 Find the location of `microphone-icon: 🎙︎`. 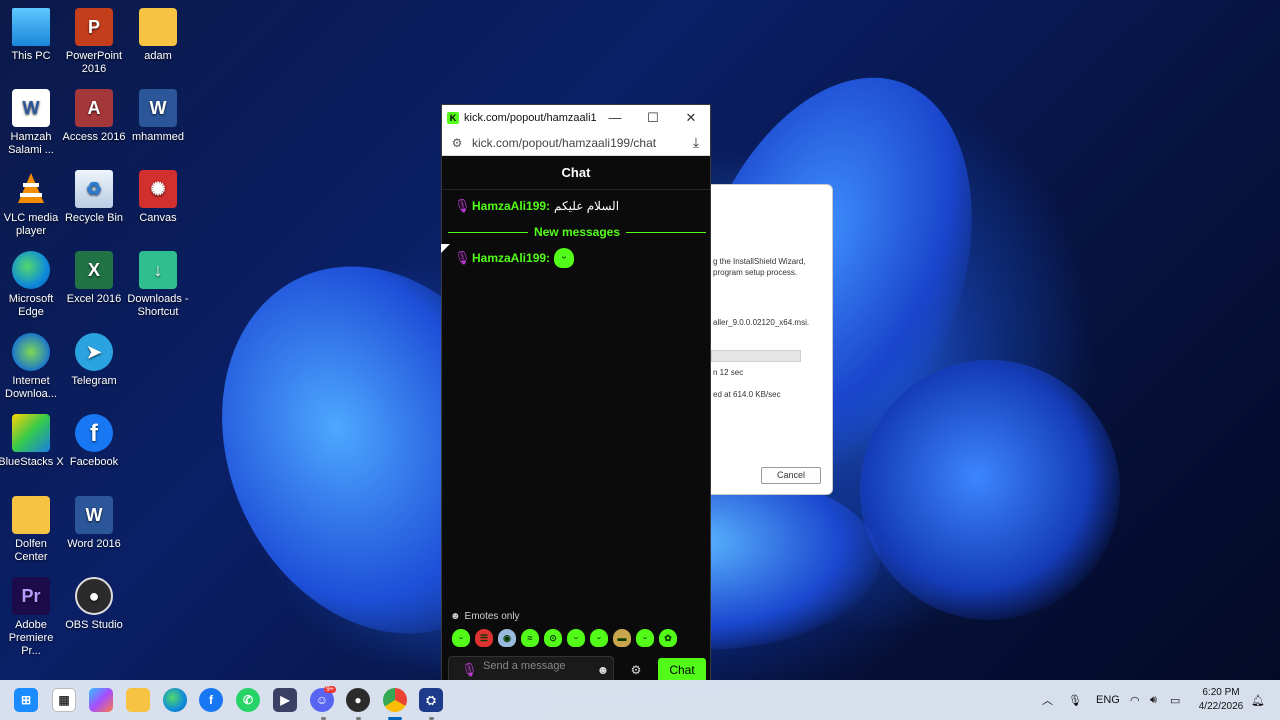

microphone-icon: 🎙︎ is located at coordinates (1075, 700).